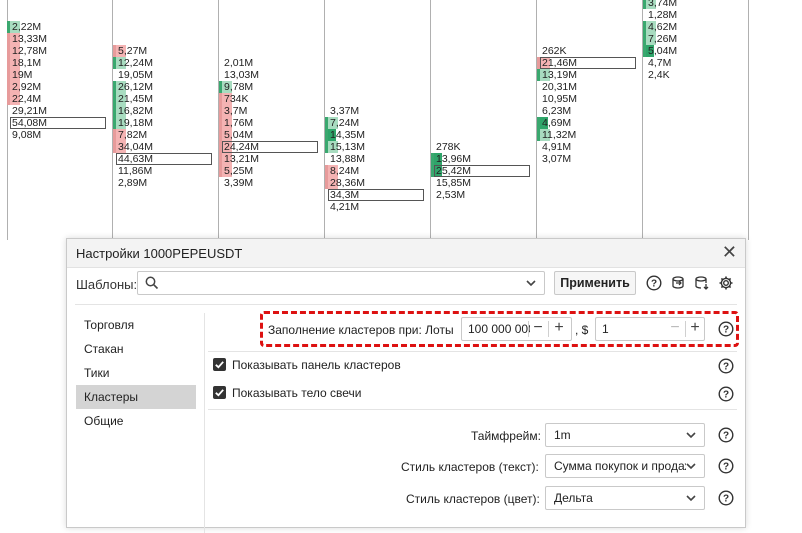 The height and width of the screenshot is (533, 802). I want to click on cluster-volume: 18,1M, so click(27, 63).